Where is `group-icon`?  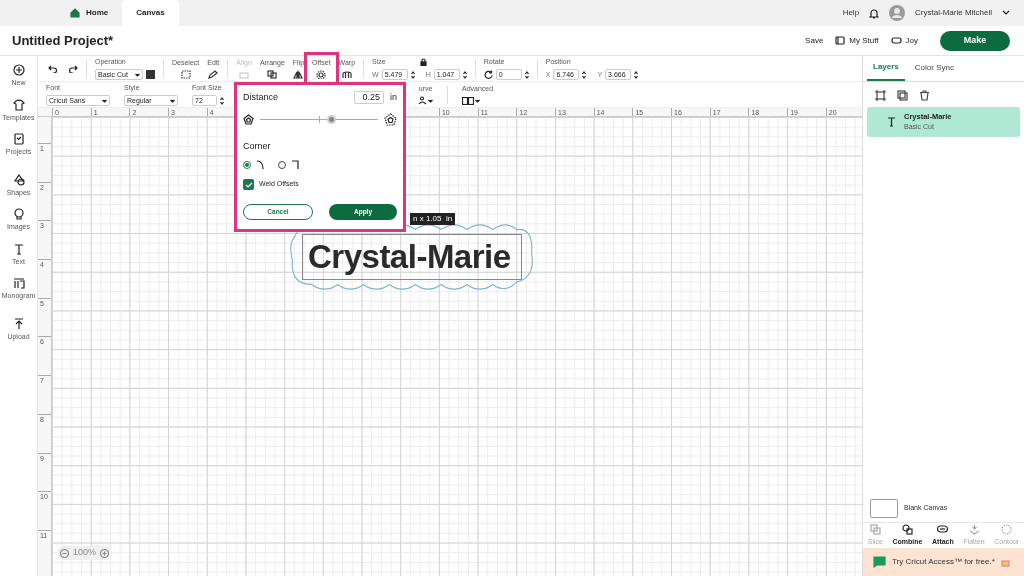 group-icon is located at coordinates (880, 95).